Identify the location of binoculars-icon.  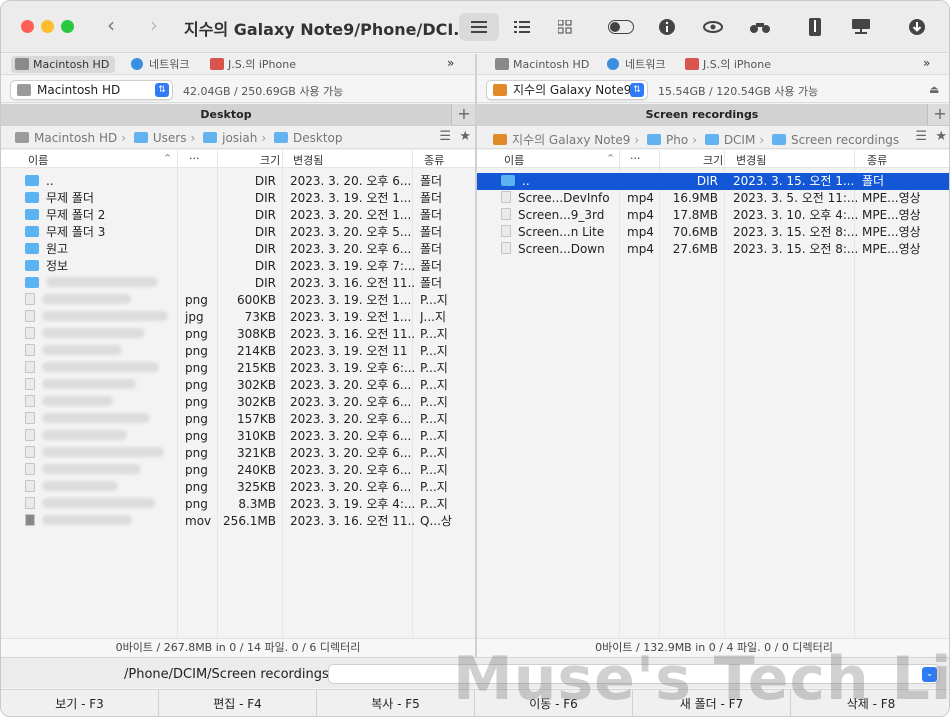
(760, 27).